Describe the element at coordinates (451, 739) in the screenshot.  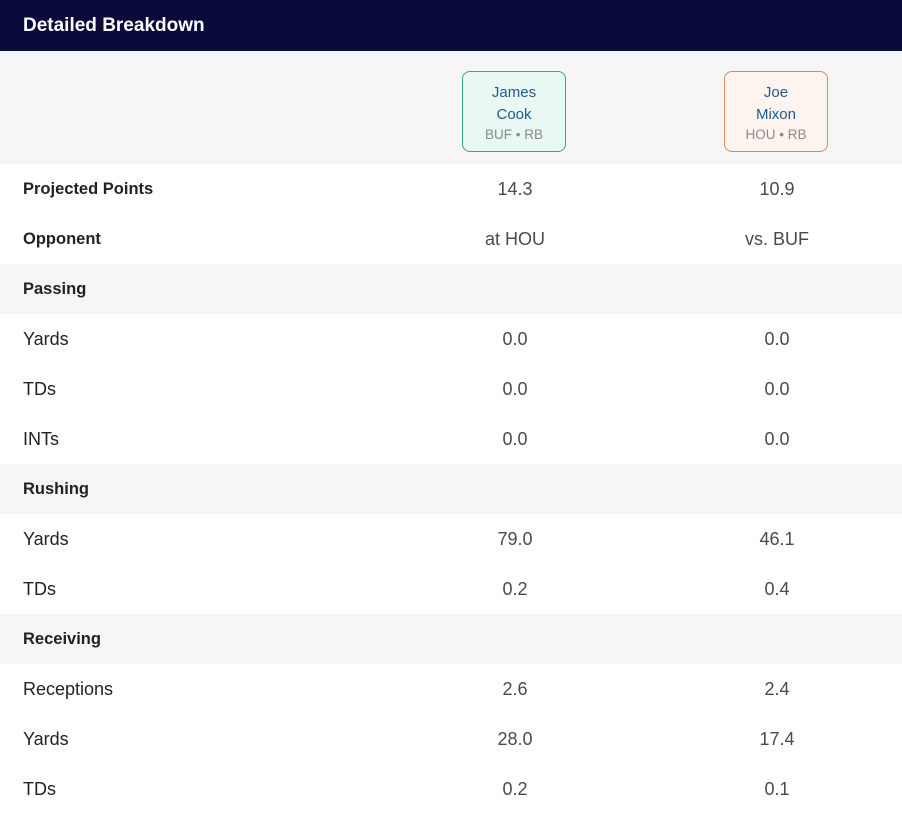
I see `table-row: Yards 28.0 17.4` at that location.